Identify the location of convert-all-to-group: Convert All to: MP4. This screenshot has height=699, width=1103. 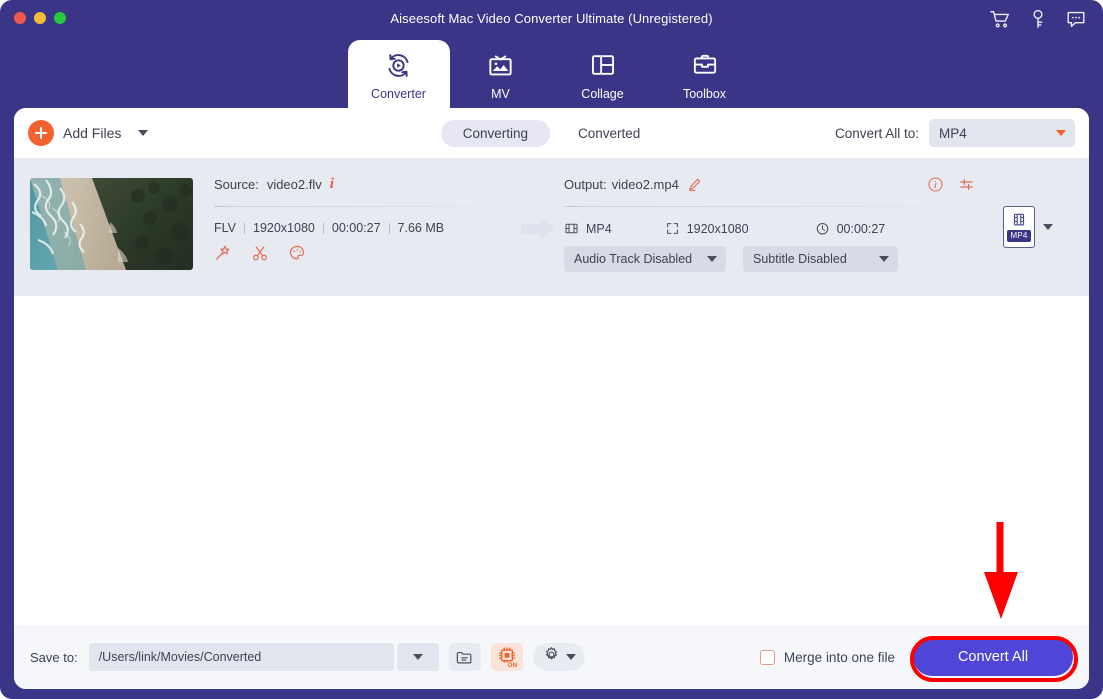
(955, 133).